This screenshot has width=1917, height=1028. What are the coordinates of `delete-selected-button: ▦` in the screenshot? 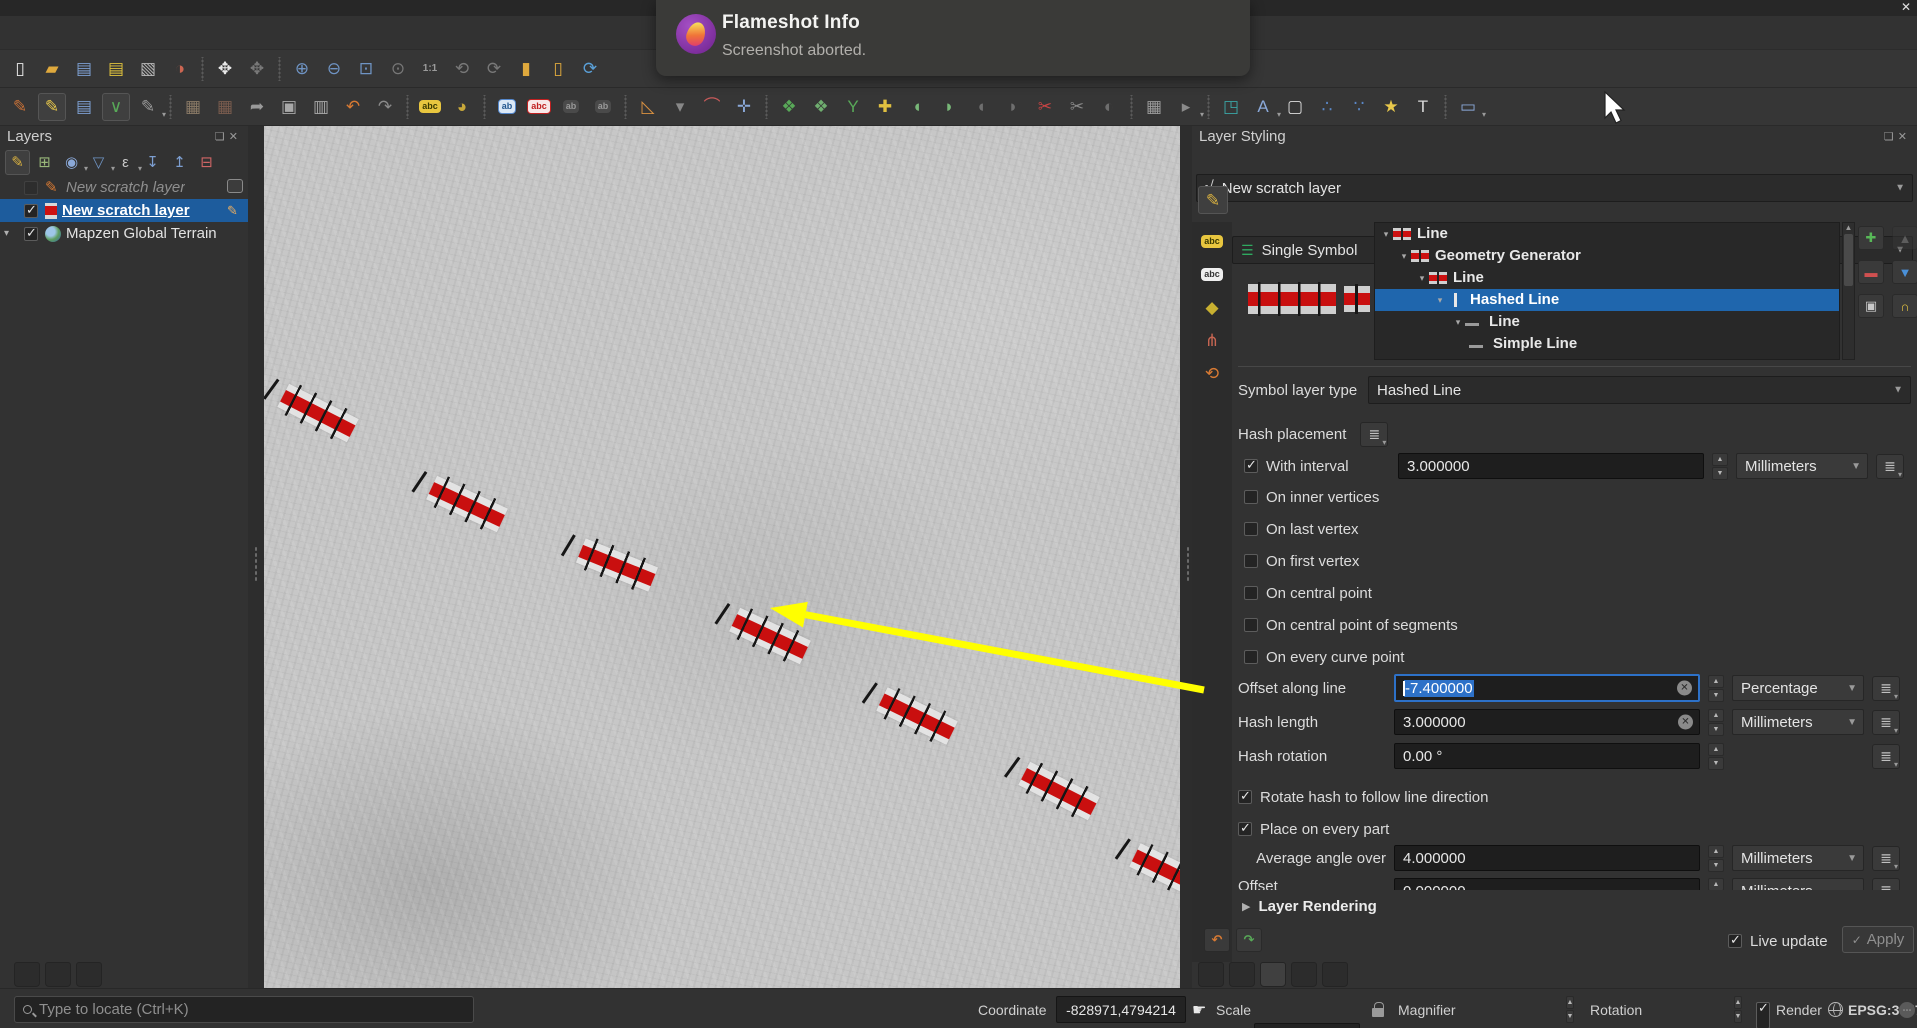 It's located at (225, 107).